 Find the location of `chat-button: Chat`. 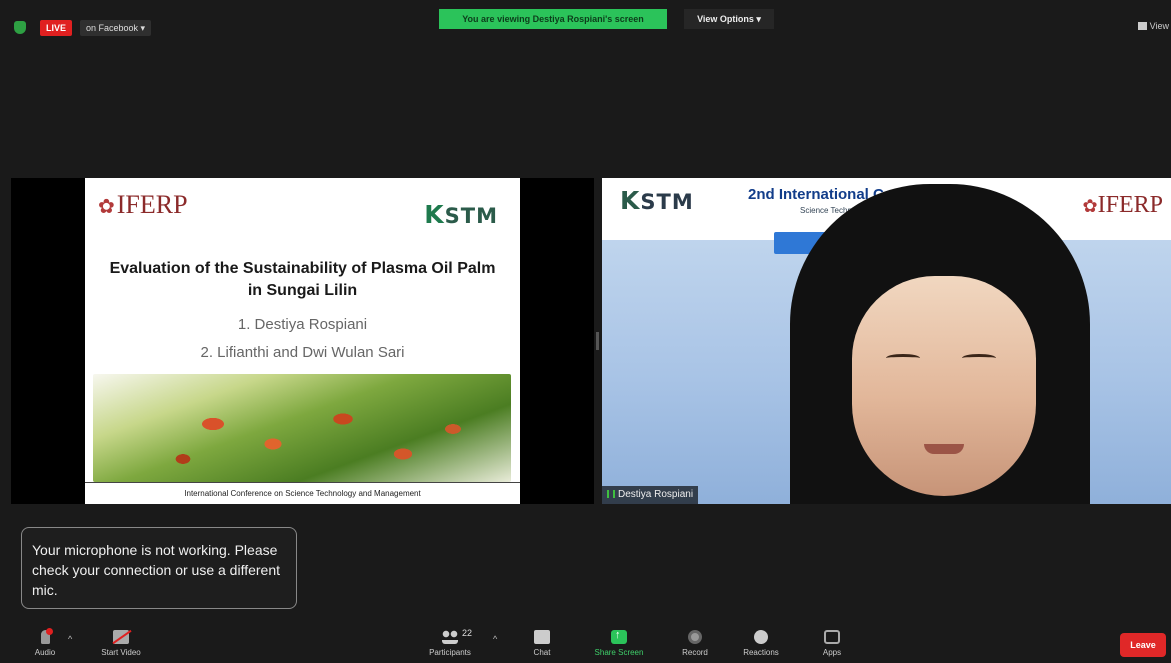

chat-button: Chat is located at coordinates (542, 643).